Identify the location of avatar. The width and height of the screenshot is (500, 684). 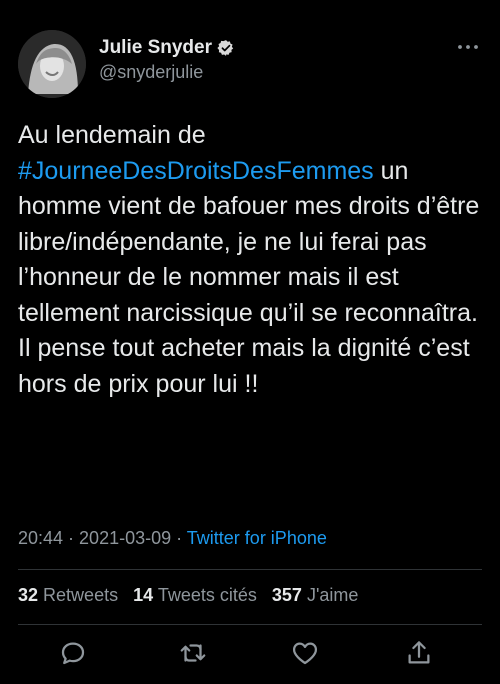
(52, 64).